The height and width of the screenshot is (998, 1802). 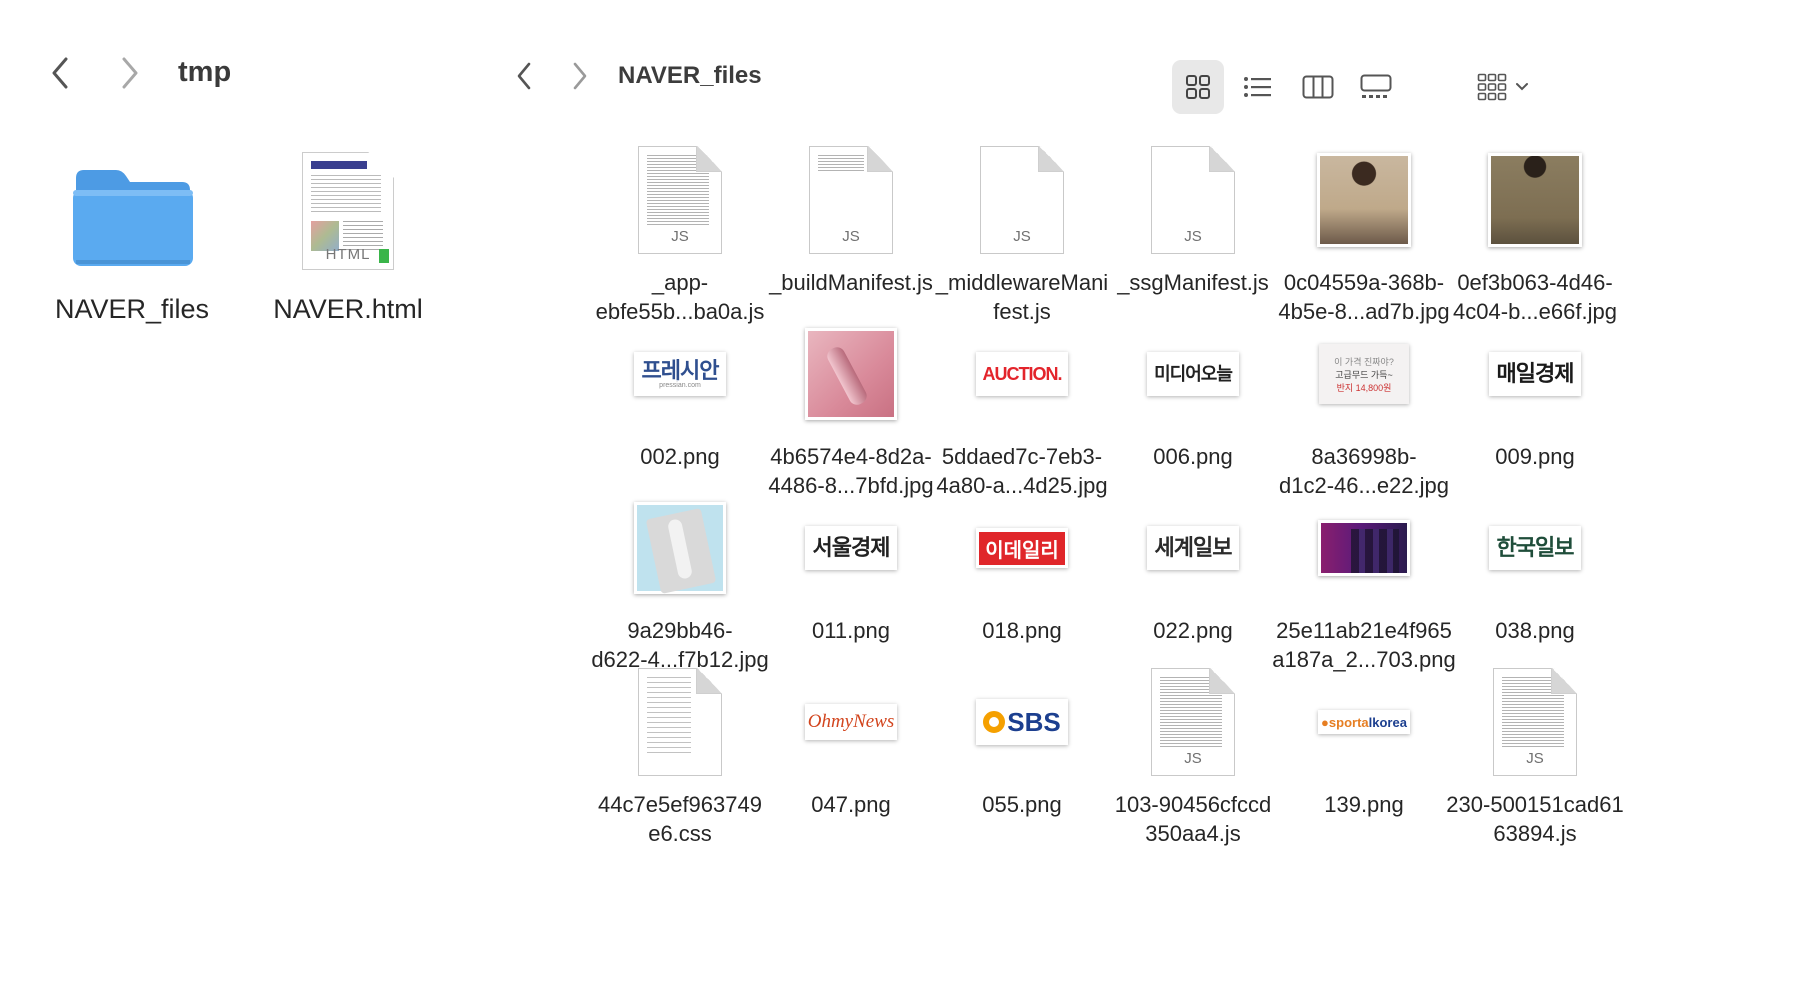 I want to click on logo-thumbnail: 한국일보, so click(x=1535, y=548).